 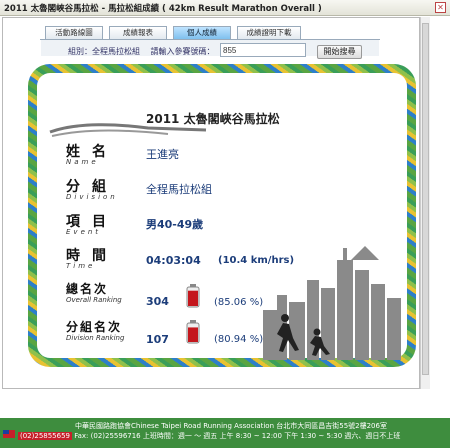 I want to click on division-rank-label: 分組名次, so click(x=94, y=327).